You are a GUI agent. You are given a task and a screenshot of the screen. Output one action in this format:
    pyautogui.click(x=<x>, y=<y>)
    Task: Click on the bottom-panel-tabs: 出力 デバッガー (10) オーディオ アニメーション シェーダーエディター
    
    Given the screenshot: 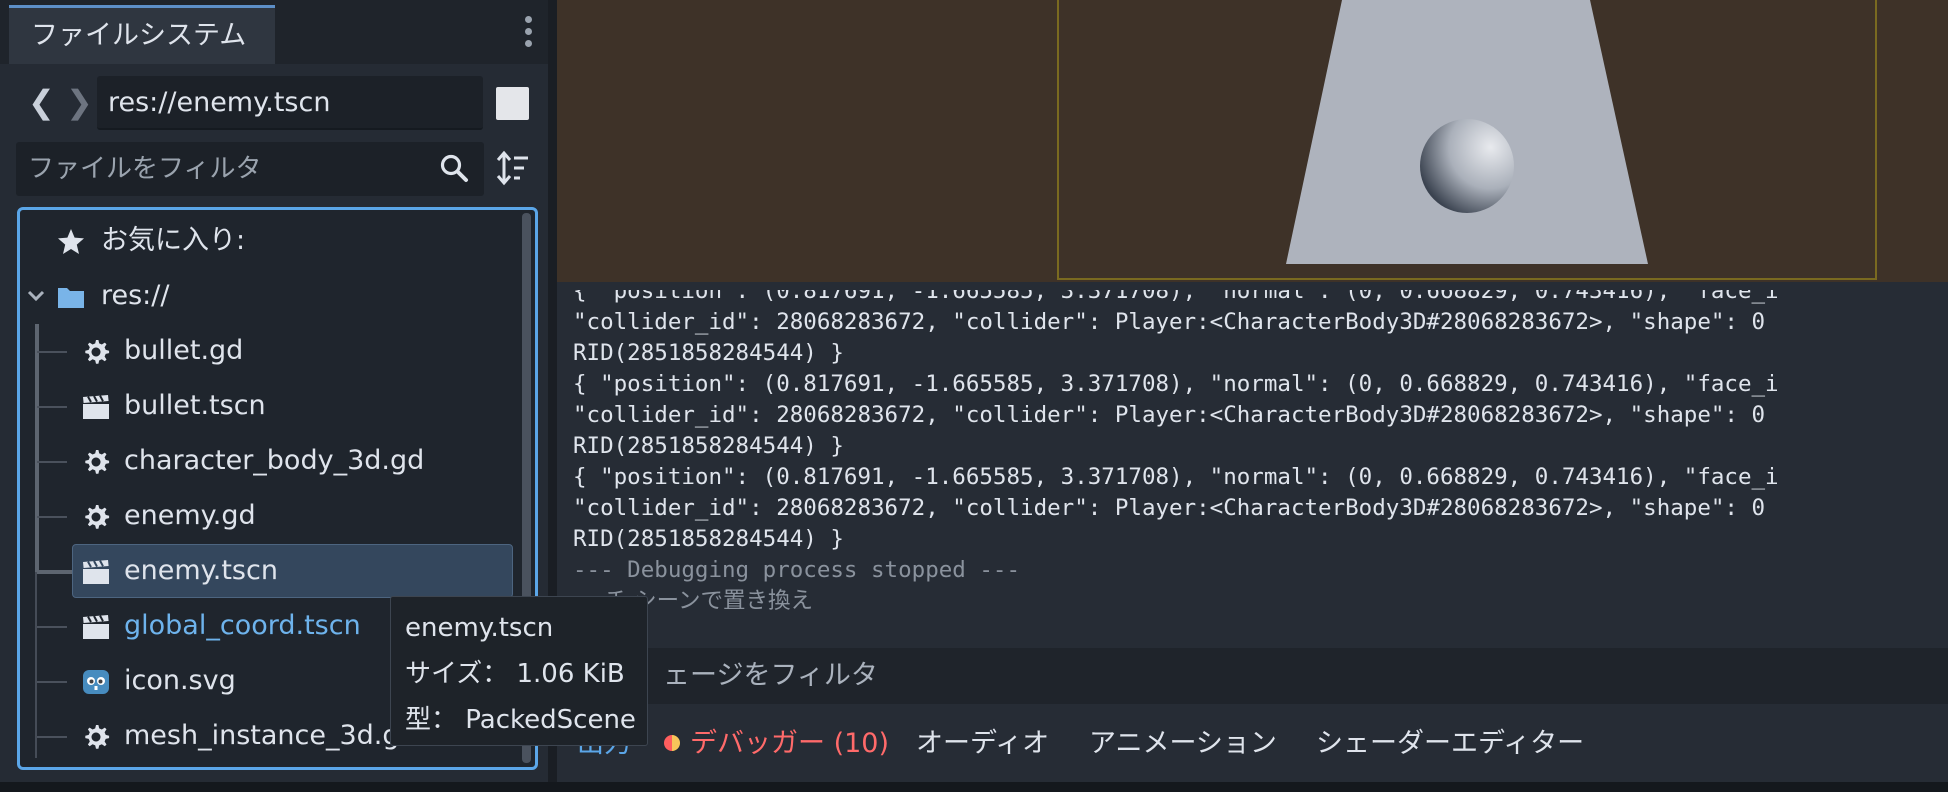 What is the action you would take?
    pyautogui.click(x=1252, y=745)
    